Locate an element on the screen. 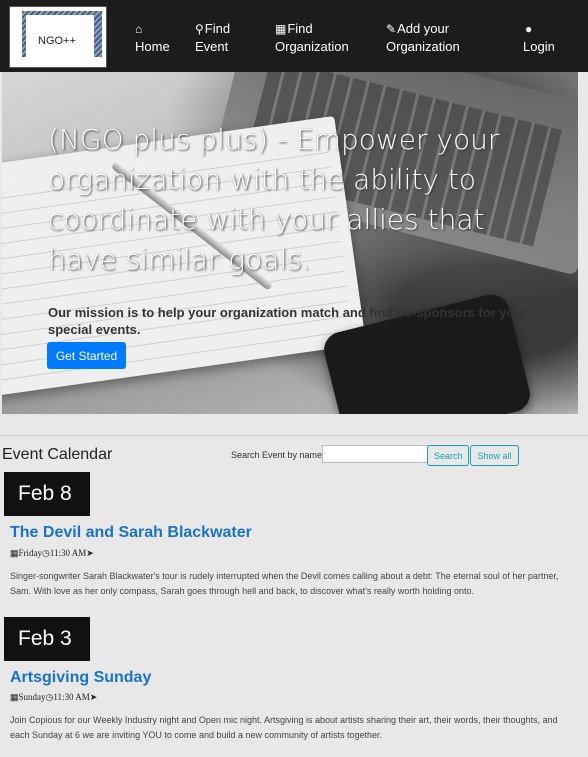 This screenshot has width=588, height=757. event-meta: ▦Sunday◷11:30 AM➤ is located at coordinates (53, 697).